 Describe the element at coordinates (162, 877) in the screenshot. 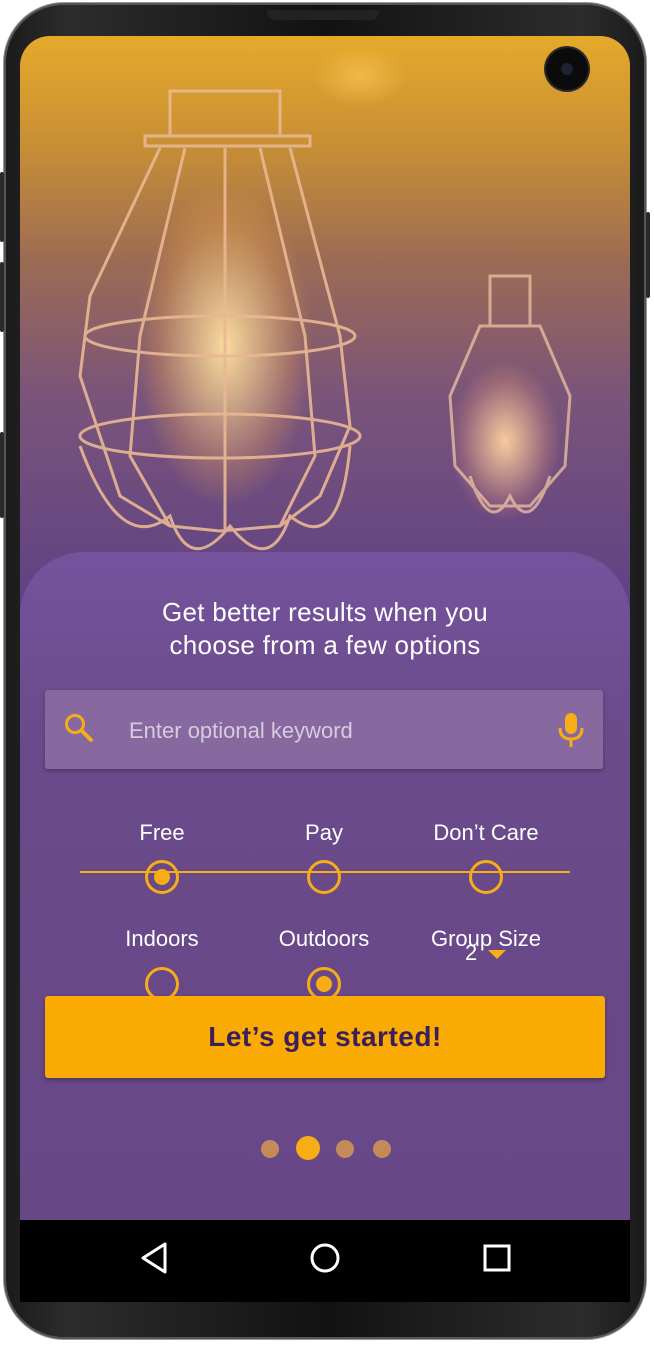

I see `radio-free` at that location.